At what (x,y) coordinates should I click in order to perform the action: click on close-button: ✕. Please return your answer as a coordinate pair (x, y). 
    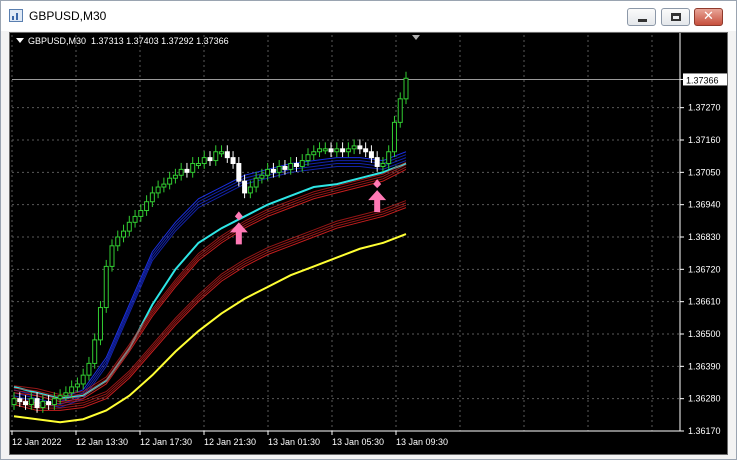
    Looking at the image, I should click on (708, 17).